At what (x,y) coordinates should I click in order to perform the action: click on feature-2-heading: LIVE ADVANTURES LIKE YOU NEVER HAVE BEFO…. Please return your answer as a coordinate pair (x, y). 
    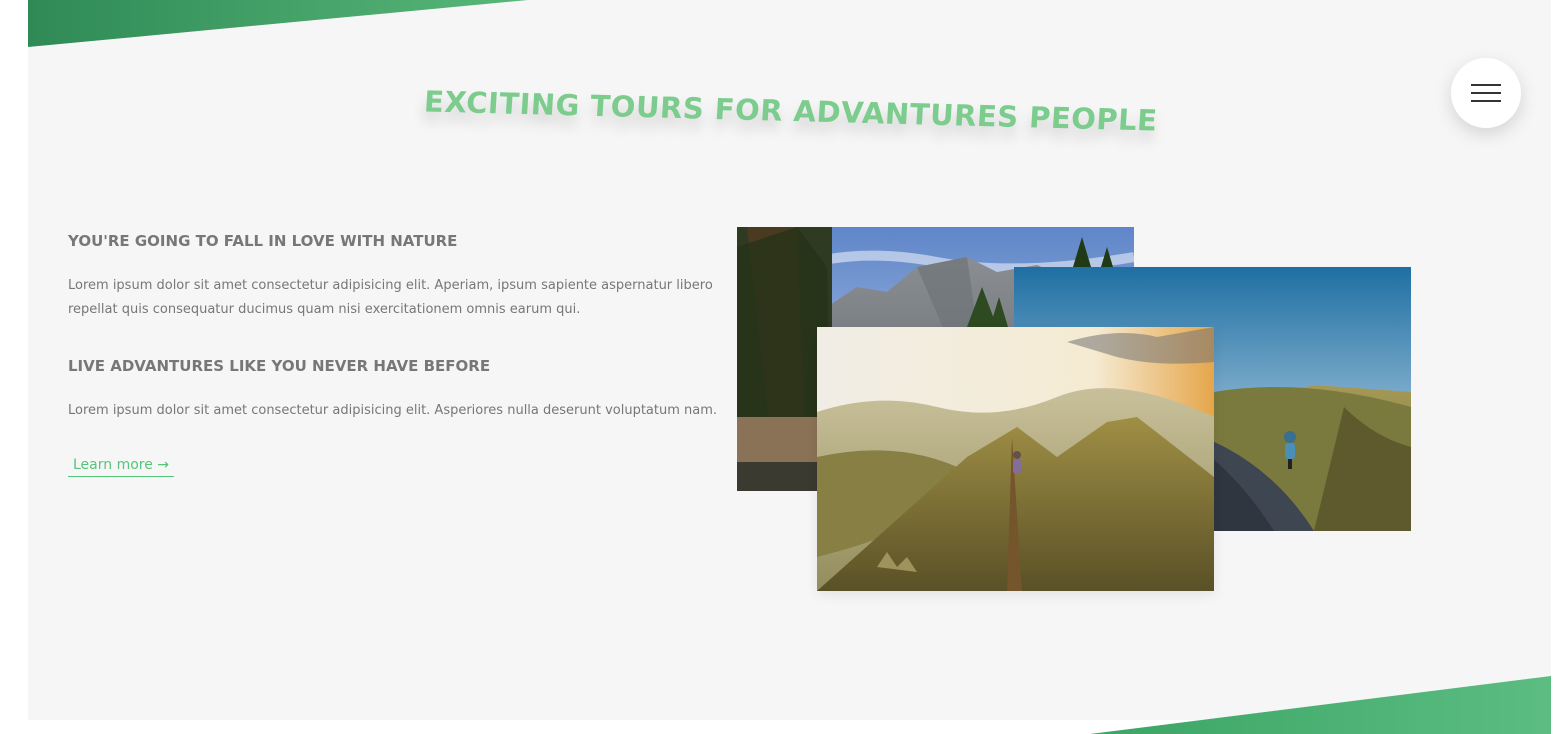
    Looking at the image, I should click on (279, 366).